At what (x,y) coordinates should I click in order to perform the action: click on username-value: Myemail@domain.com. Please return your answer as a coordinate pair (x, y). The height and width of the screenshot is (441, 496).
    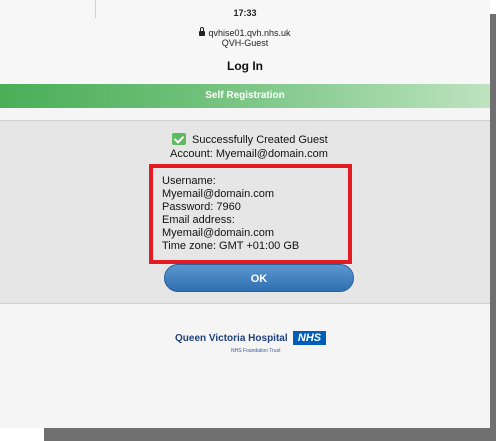
    Looking at the image, I should click on (218, 194).